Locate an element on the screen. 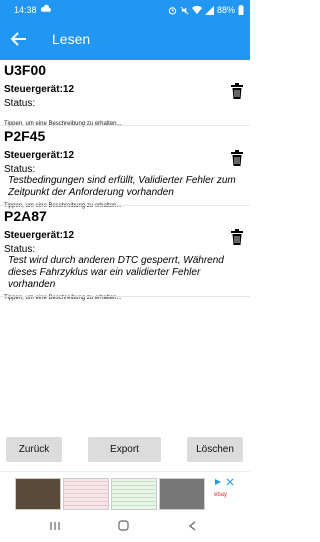 The image size is (320, 542). ad-image-car-seat is located at coordinates (182, 494).